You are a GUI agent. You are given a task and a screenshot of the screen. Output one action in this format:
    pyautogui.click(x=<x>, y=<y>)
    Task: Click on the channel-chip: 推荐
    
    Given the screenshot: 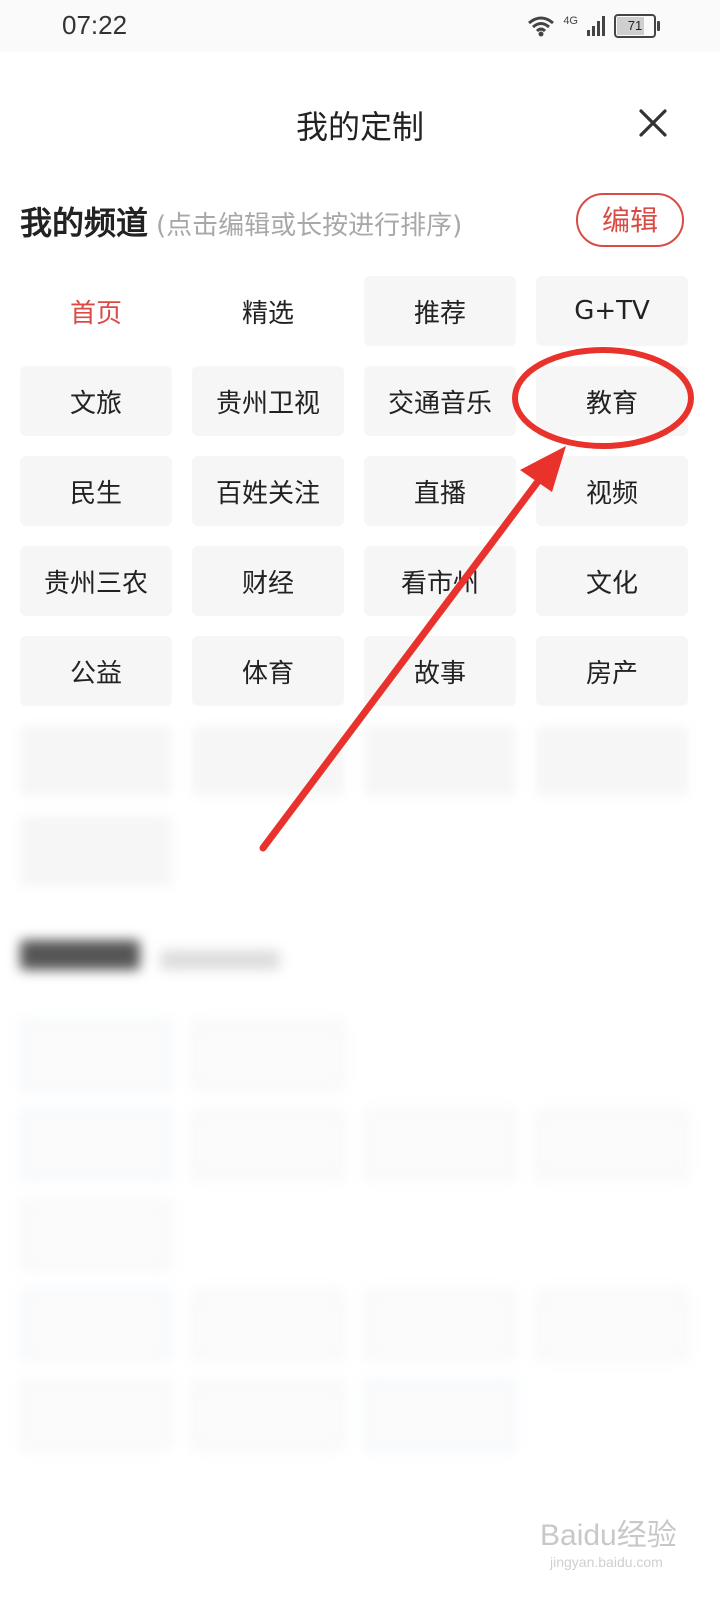 What is the action you would take?
    pyautogui.click(x=440, y=311)
    